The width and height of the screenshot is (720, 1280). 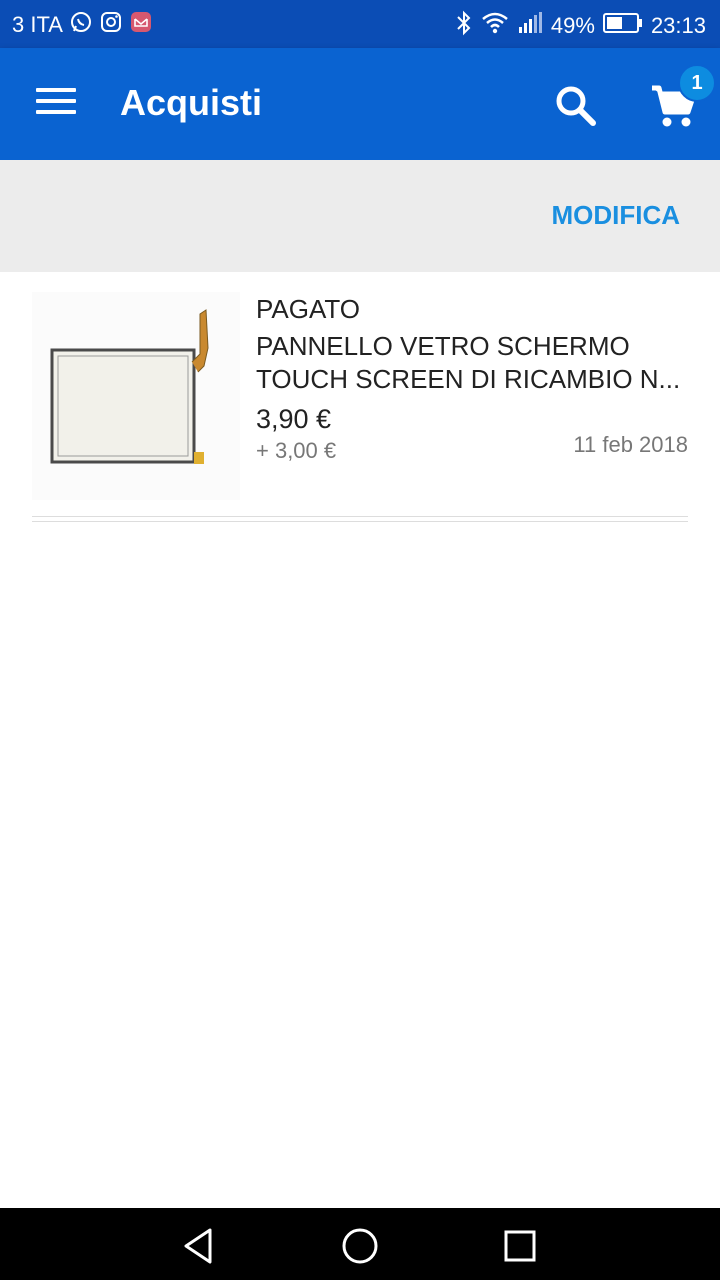 I want to click on system-nav-bar, so click(x=360, y=1244).